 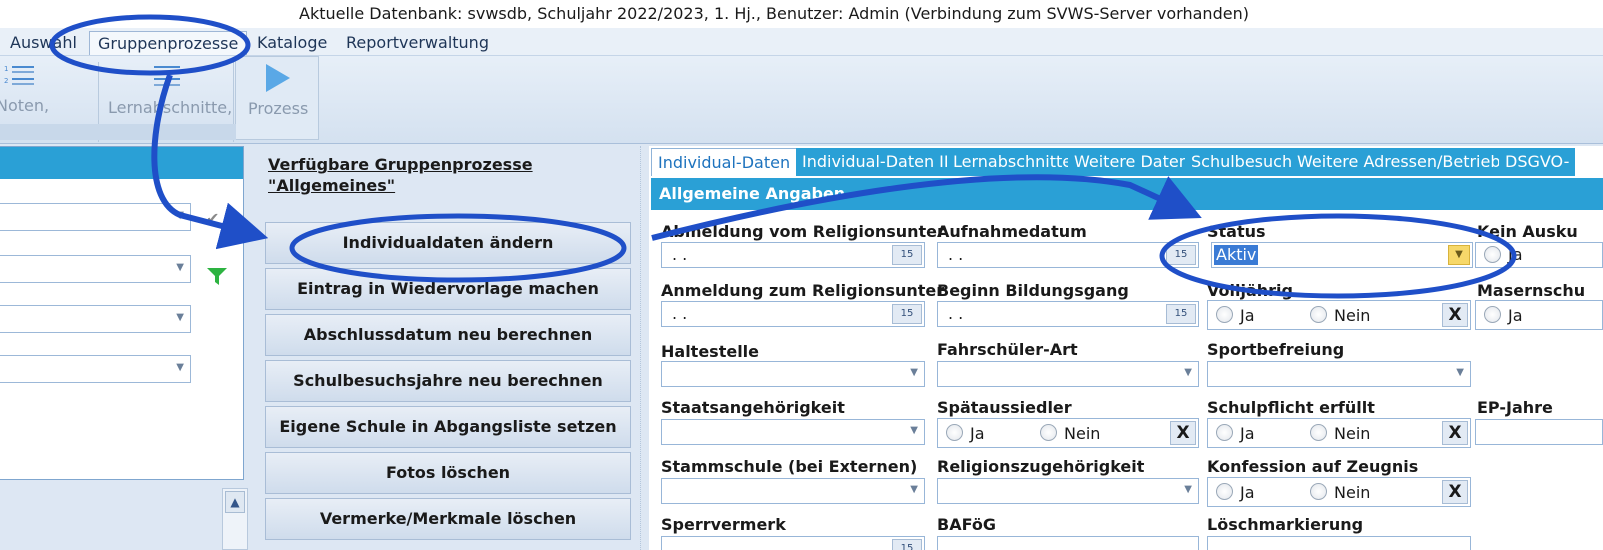 What do you see at coordinates (417, 43) in the screenshot?
I see `menu-reportverwaltung: Reportverwaltung` at bounding box center [417, 43].